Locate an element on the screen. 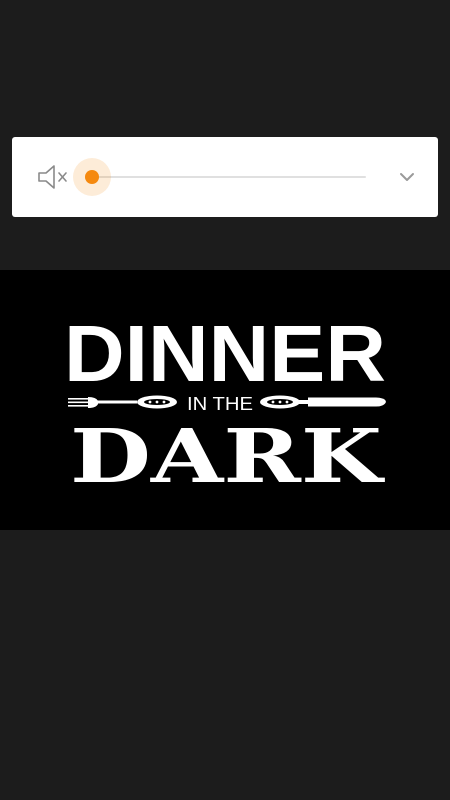  chevron-down-icon is located at coordinates (407, 177).